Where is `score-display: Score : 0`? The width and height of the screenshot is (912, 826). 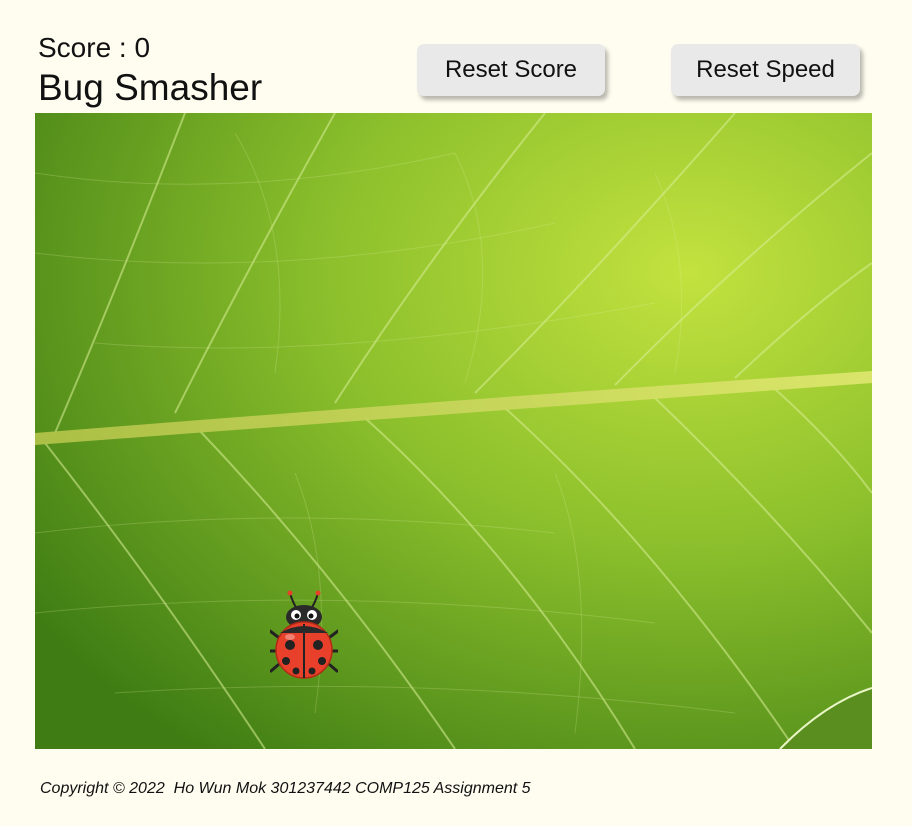
score-display: Score : 0 is located at coordinates (94, 48).